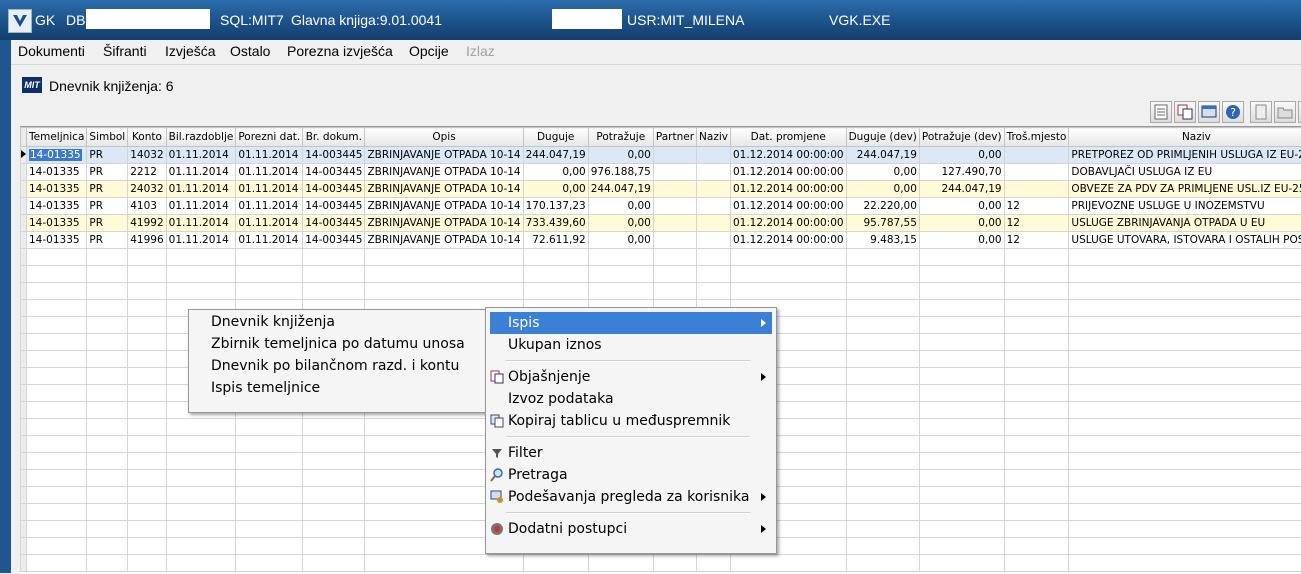  What do you see at coordinates (674, 137) in the screenshot?
I see `col-header: Partner` at bounding box center [674, 137].